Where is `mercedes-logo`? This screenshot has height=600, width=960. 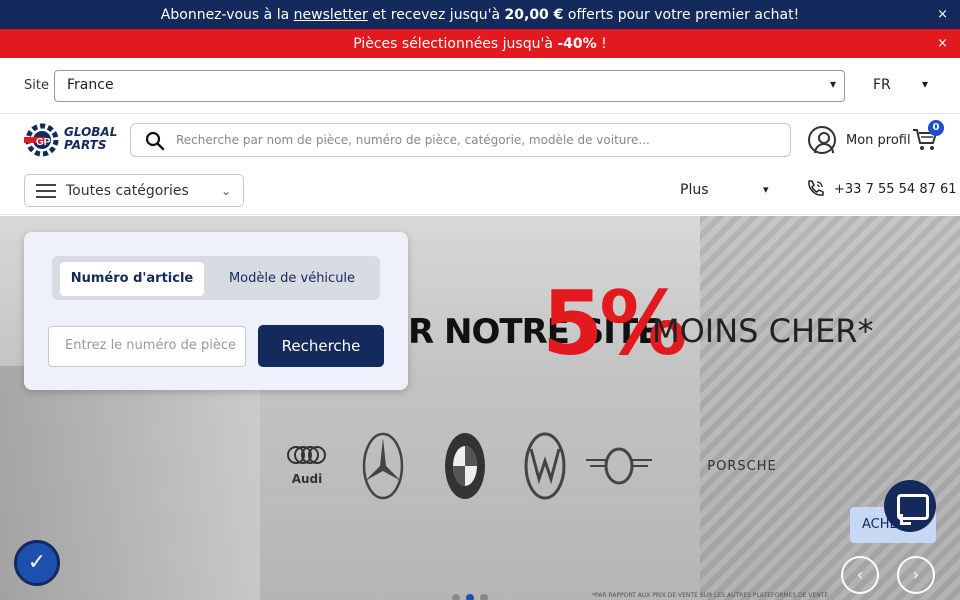
mercedes-logo is located at coordinates (383, 466).